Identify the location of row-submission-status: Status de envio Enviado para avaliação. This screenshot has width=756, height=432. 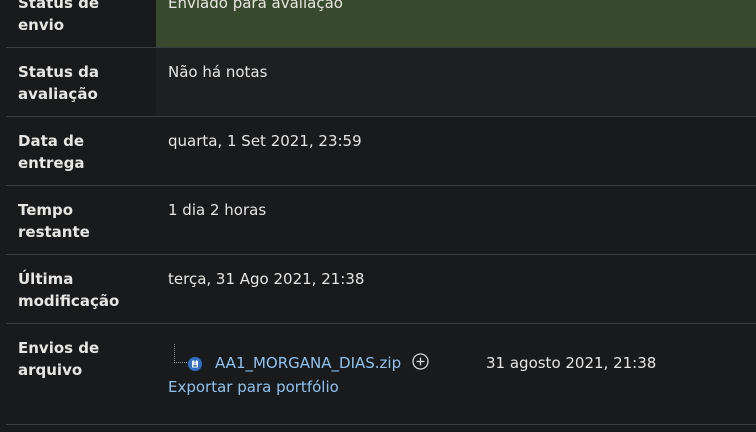
(381, 24).